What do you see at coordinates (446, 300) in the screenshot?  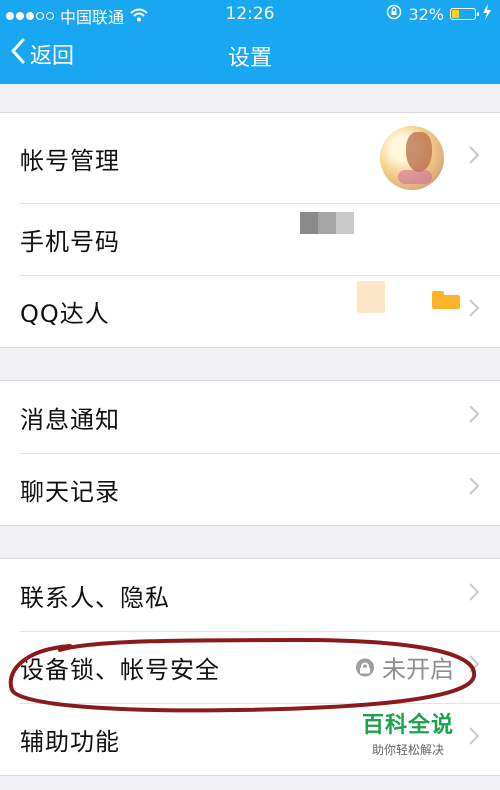 I see `folder-icon` at bounding box center [446, 300].